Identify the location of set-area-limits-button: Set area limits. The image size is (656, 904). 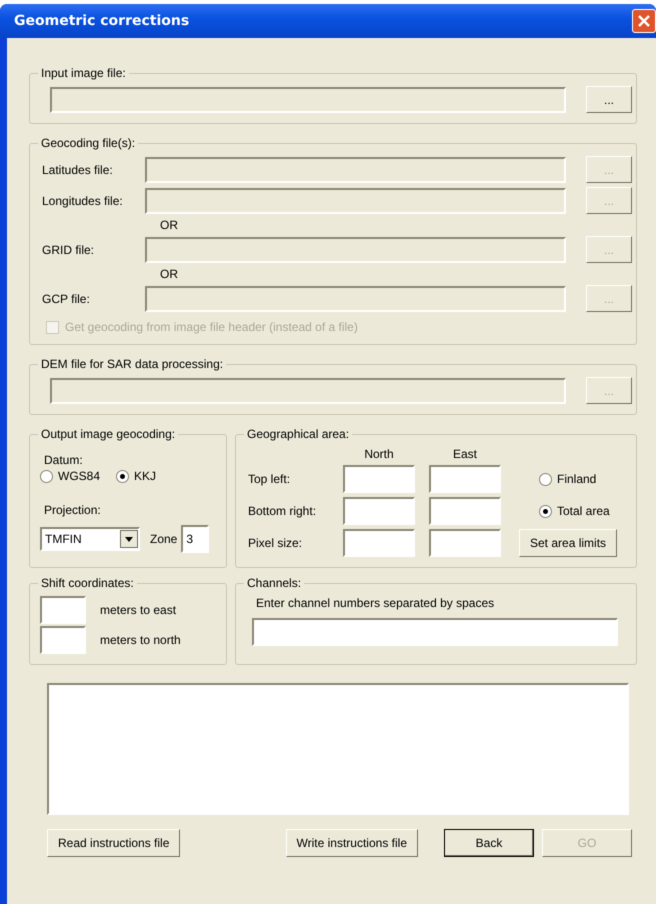
(568, 543).